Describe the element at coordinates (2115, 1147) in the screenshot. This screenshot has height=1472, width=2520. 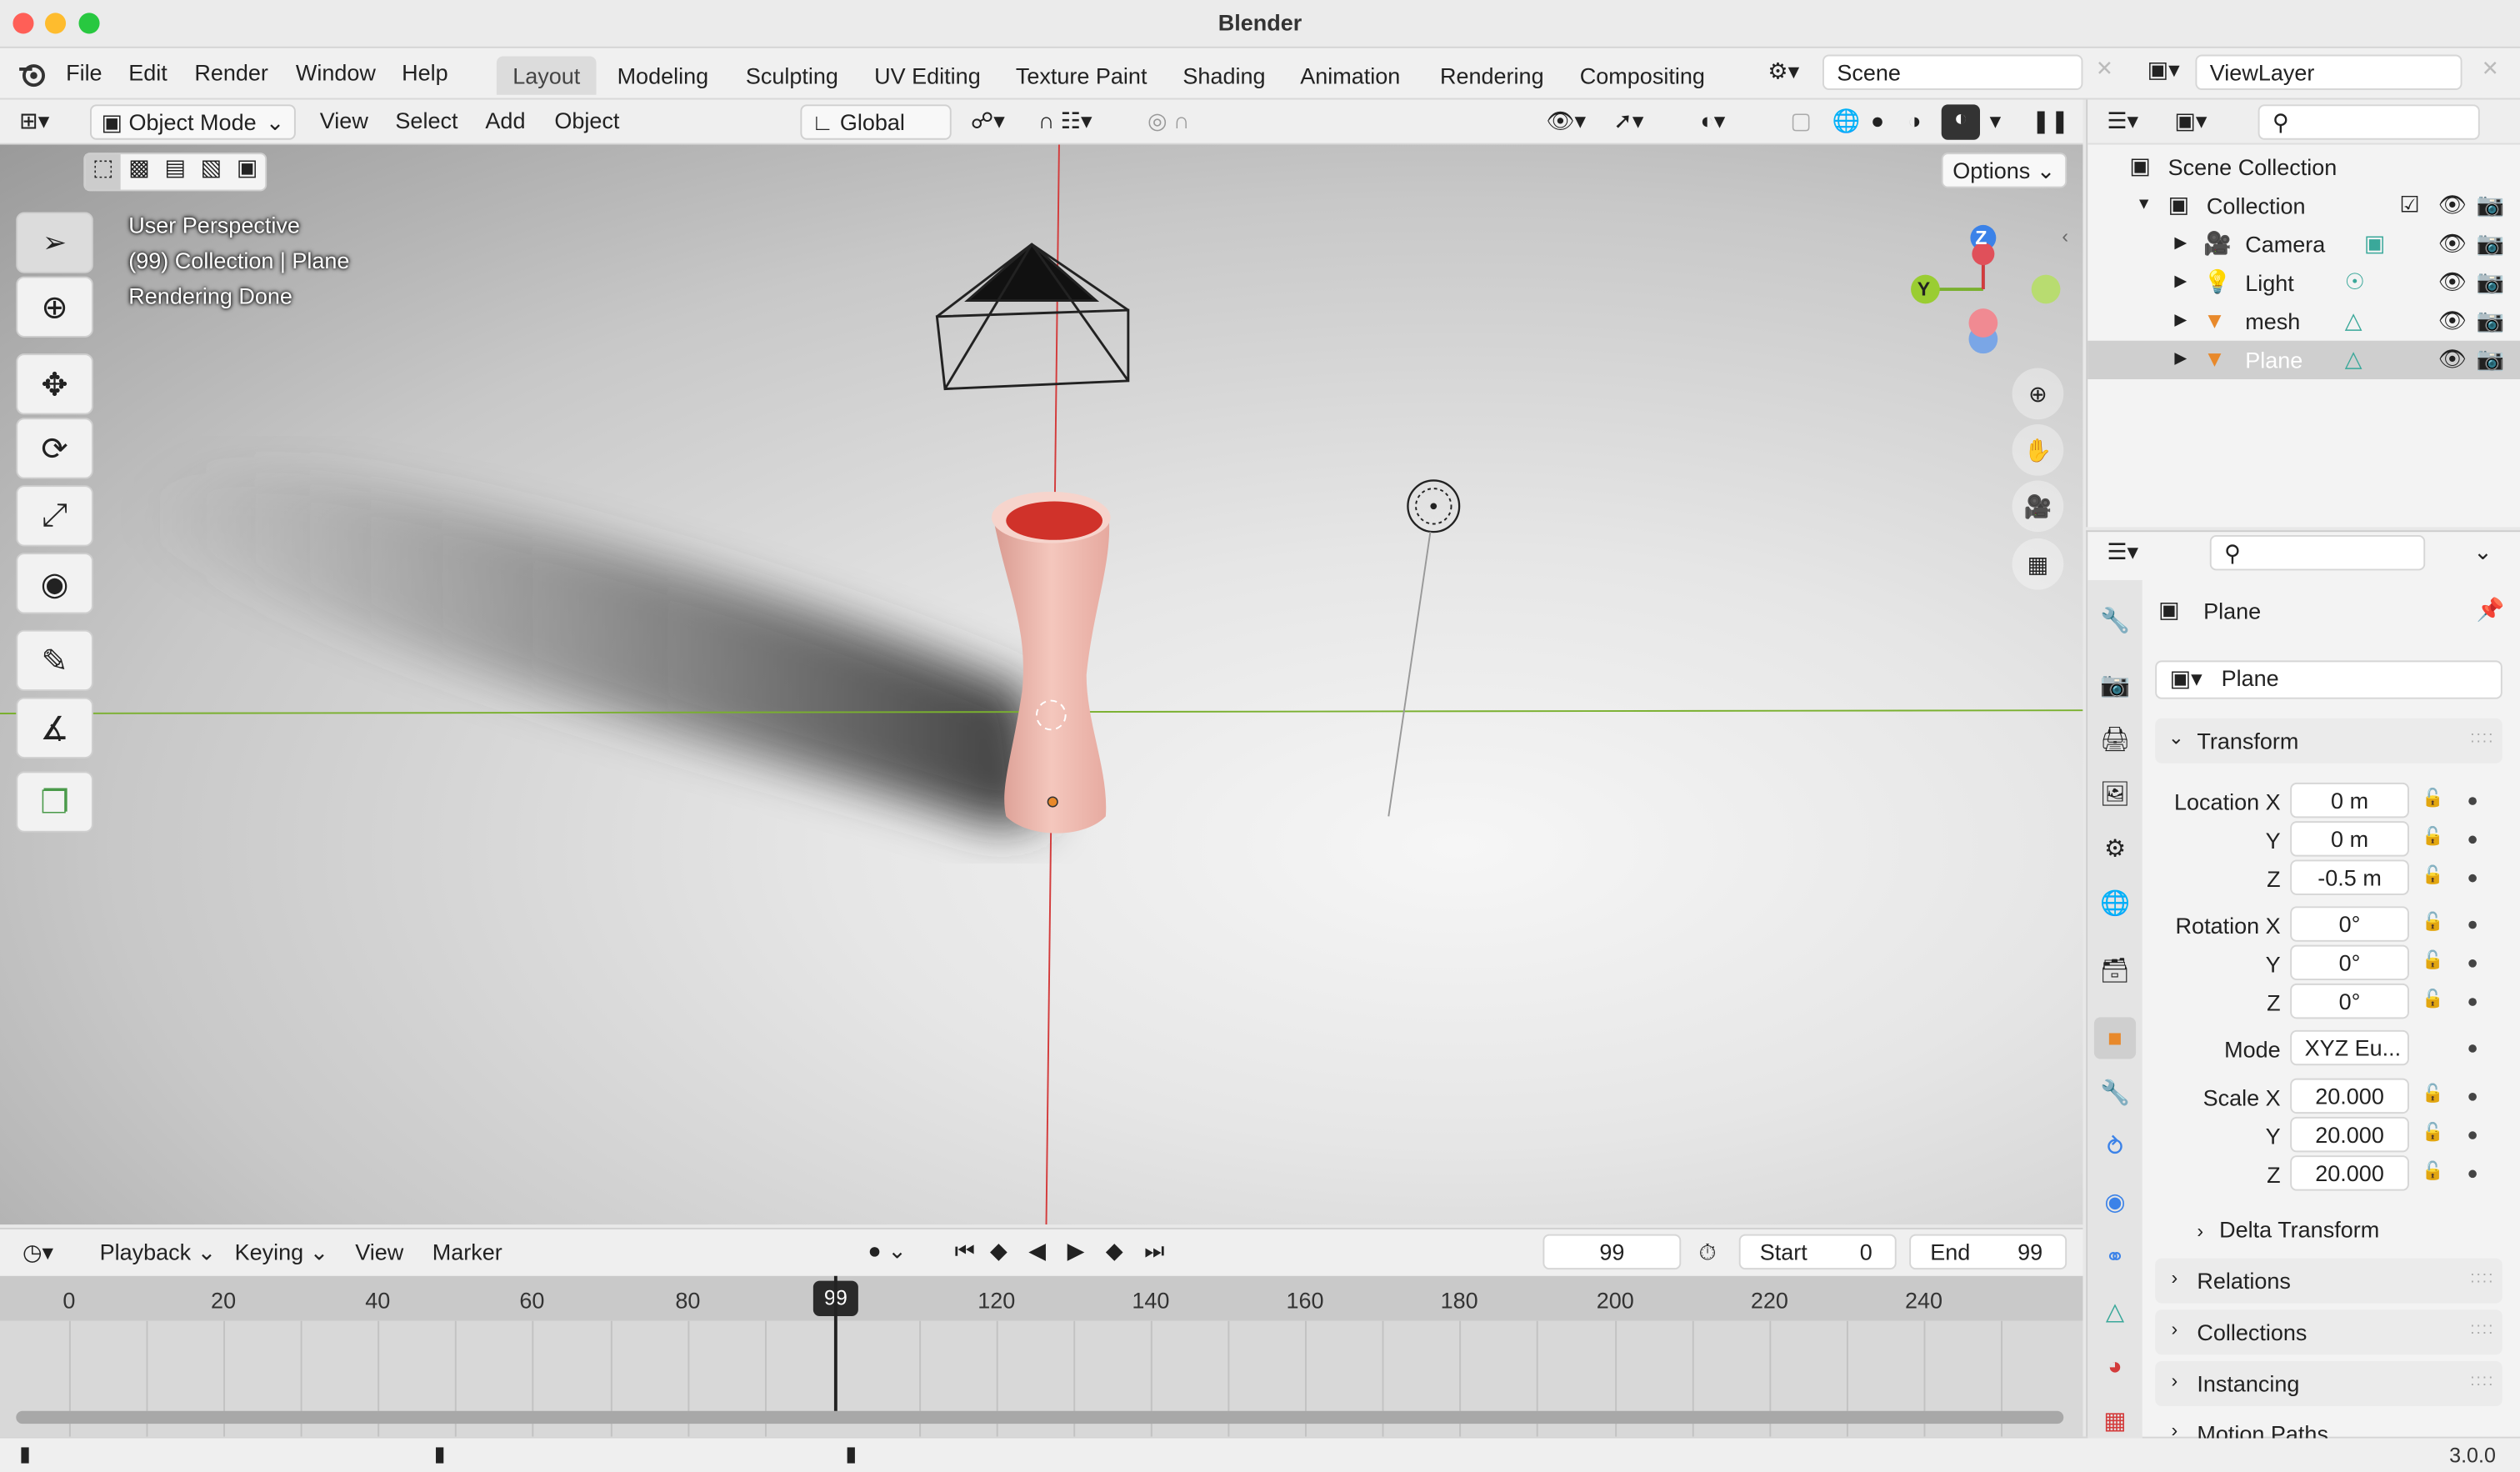
I see `particles-tab-icon: ⥁` at that location.